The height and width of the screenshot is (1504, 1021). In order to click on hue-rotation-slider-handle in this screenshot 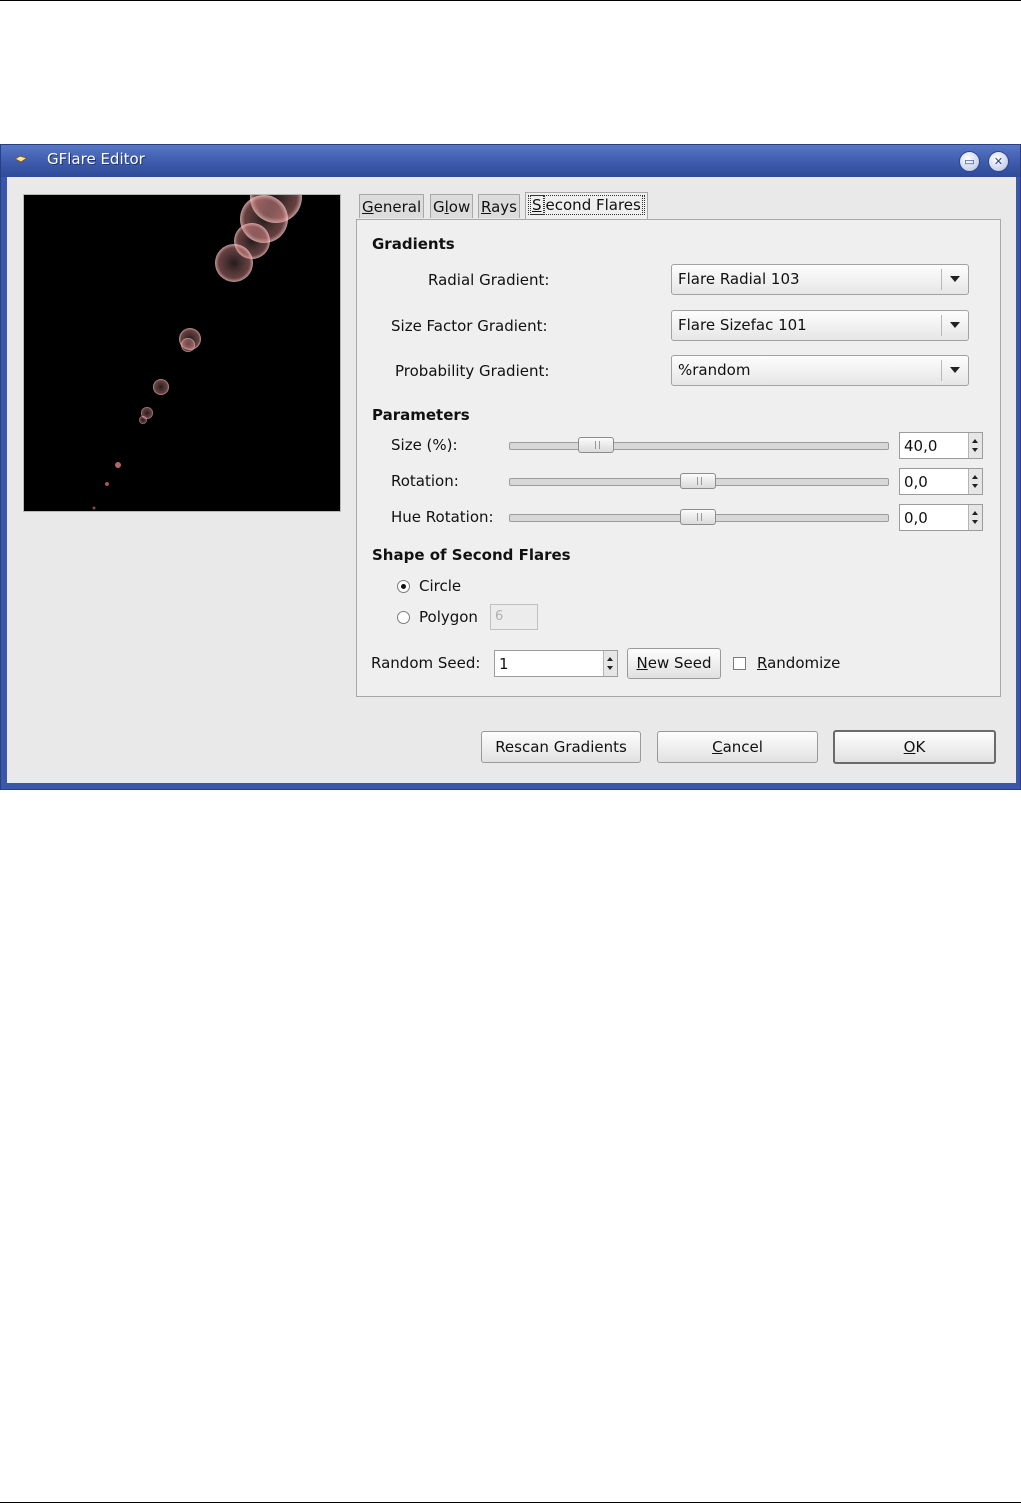, I will do `click(698, 517)`.